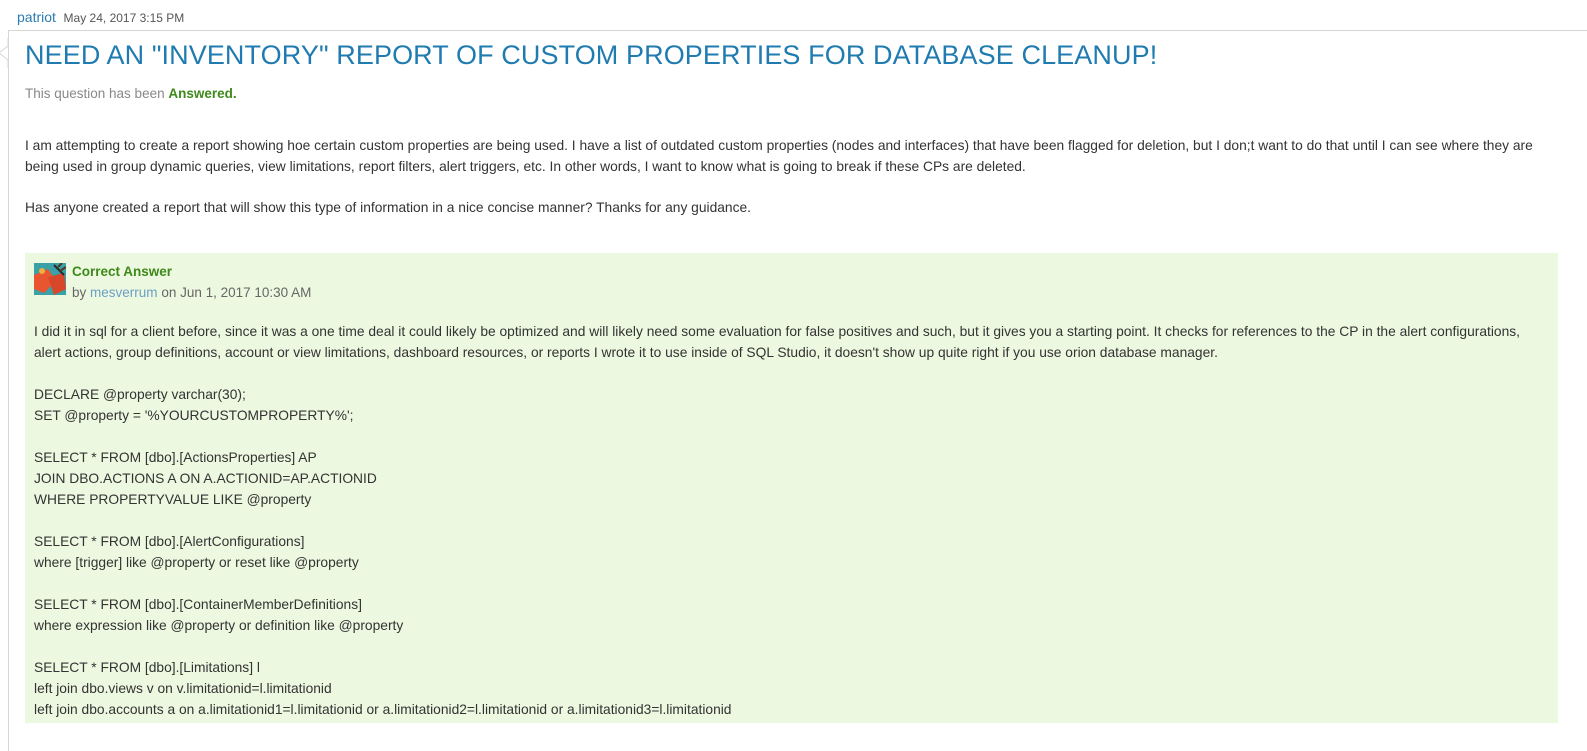 Image resolution: width=1587 pixels, height=751 pixels. I want to click on sql-code-line: DECLARE @property varchar(30);, so click(140, 394).